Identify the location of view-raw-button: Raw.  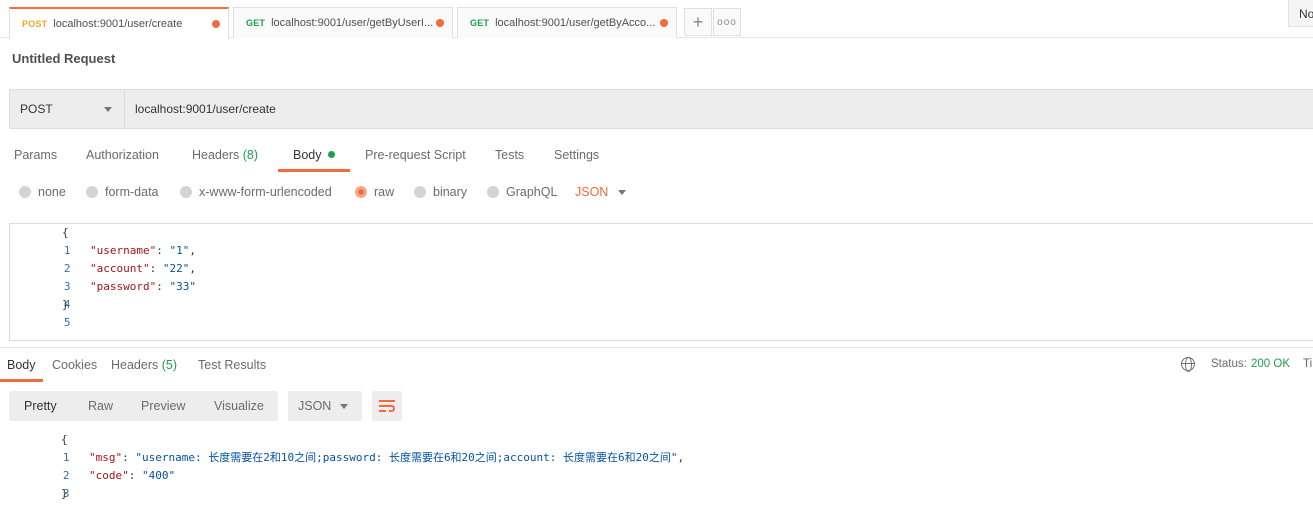
(100, 406).